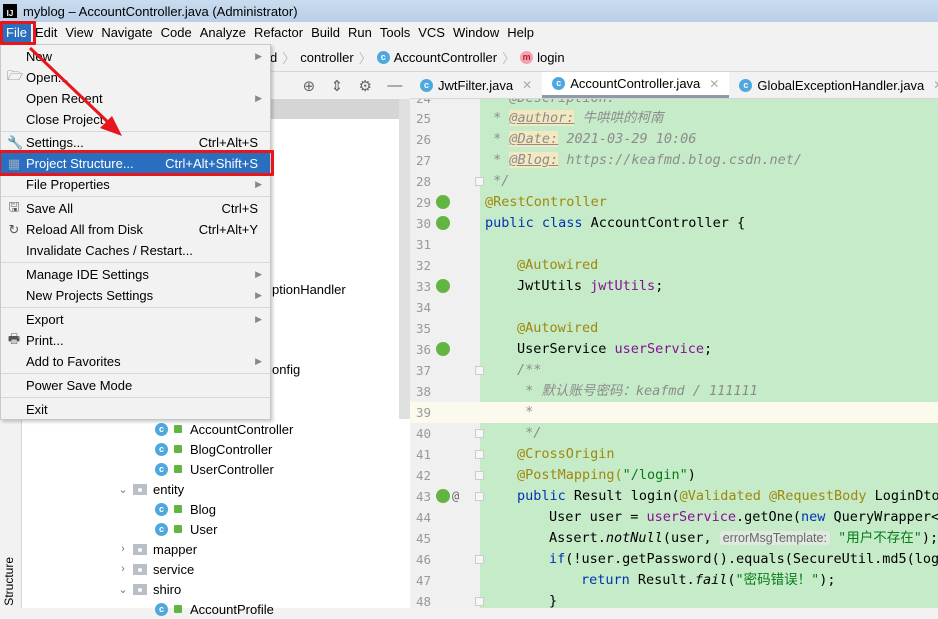 This screenshot has height=619, width=938. Describe the element at coordinates (79, 385) in the screenshot. I see `menu-item-label: Power Save Mode` at that location.